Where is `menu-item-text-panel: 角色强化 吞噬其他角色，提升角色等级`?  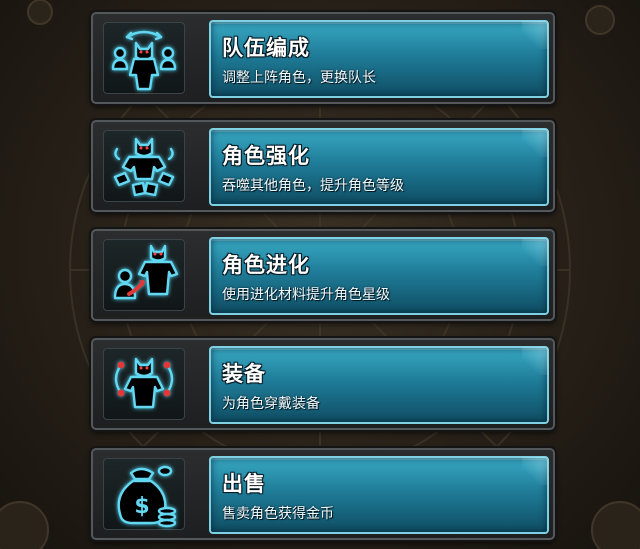
menu-item-text-panel: 角色强化 吞噬其他角色，提升角色等级 is located at coordinates (379, 167).